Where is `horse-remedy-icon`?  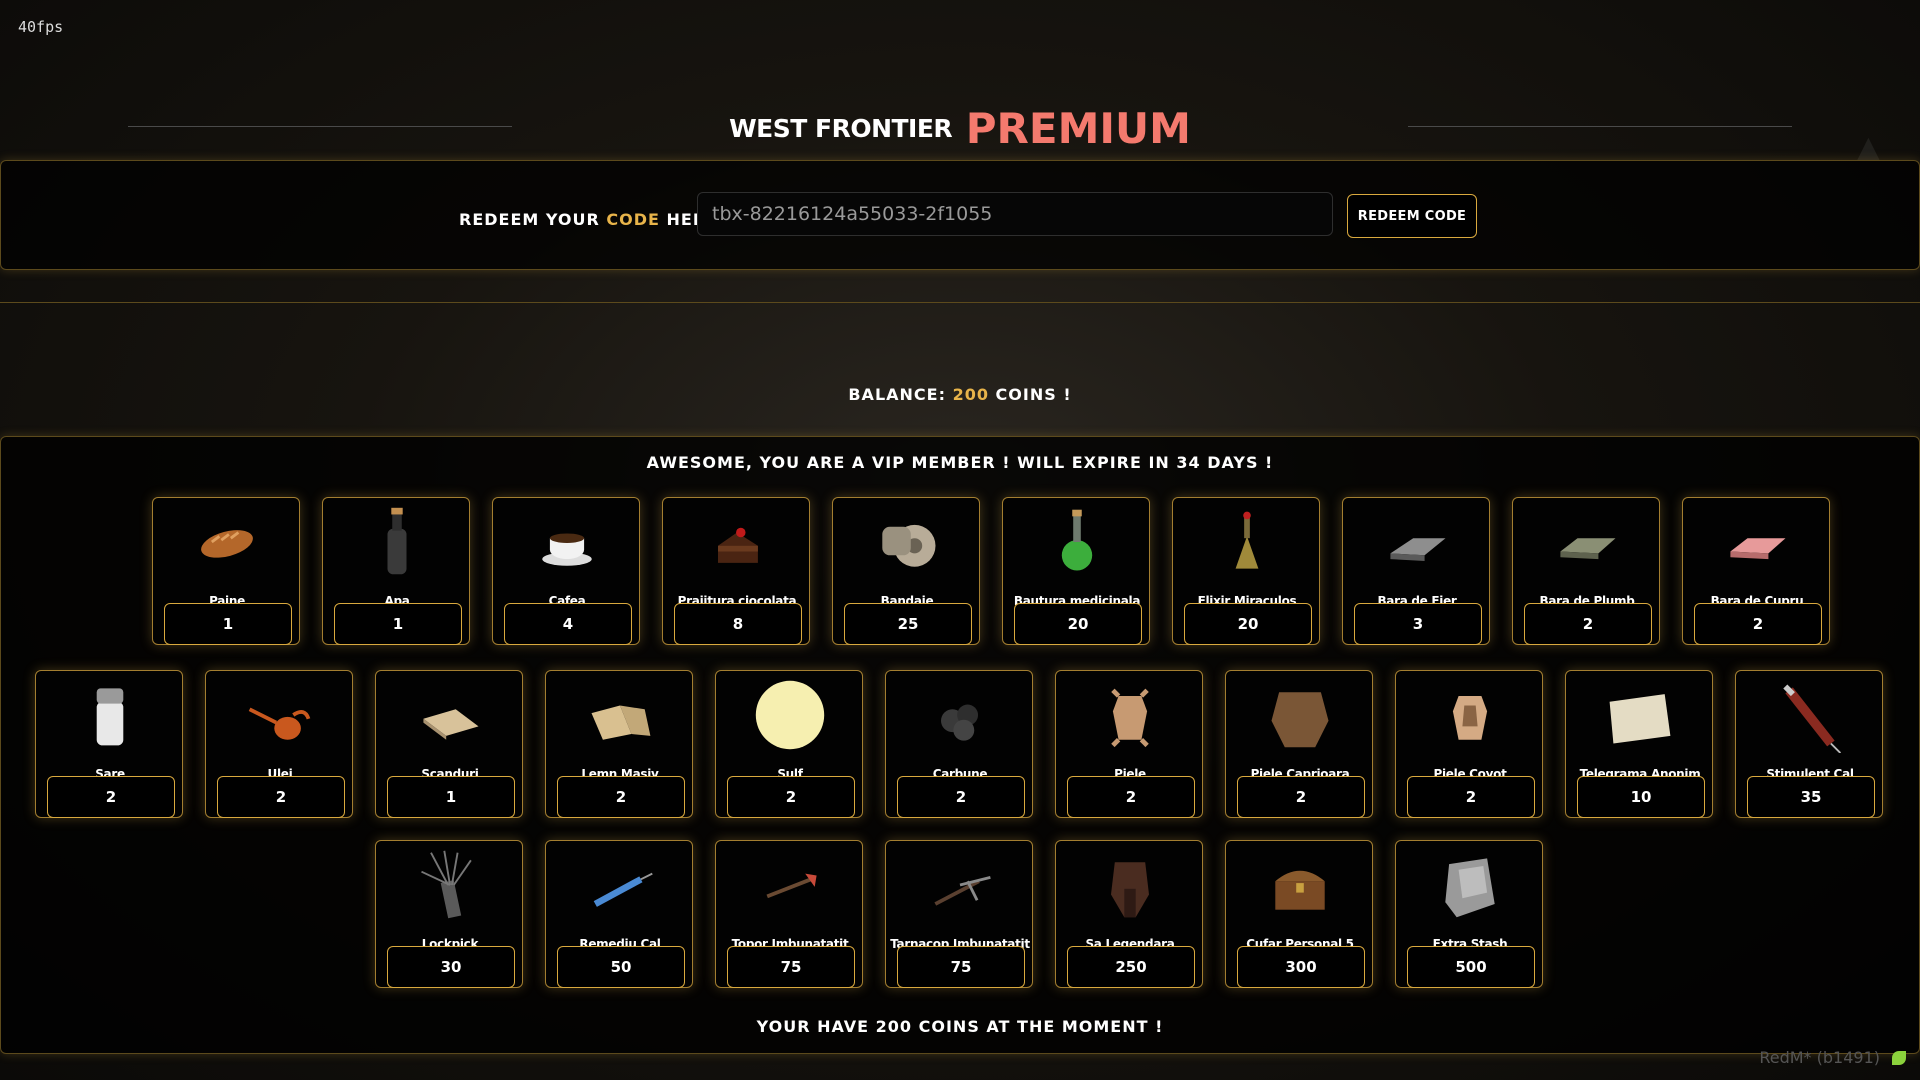
horse-remedy-icon is located at coordinates (623, 889).